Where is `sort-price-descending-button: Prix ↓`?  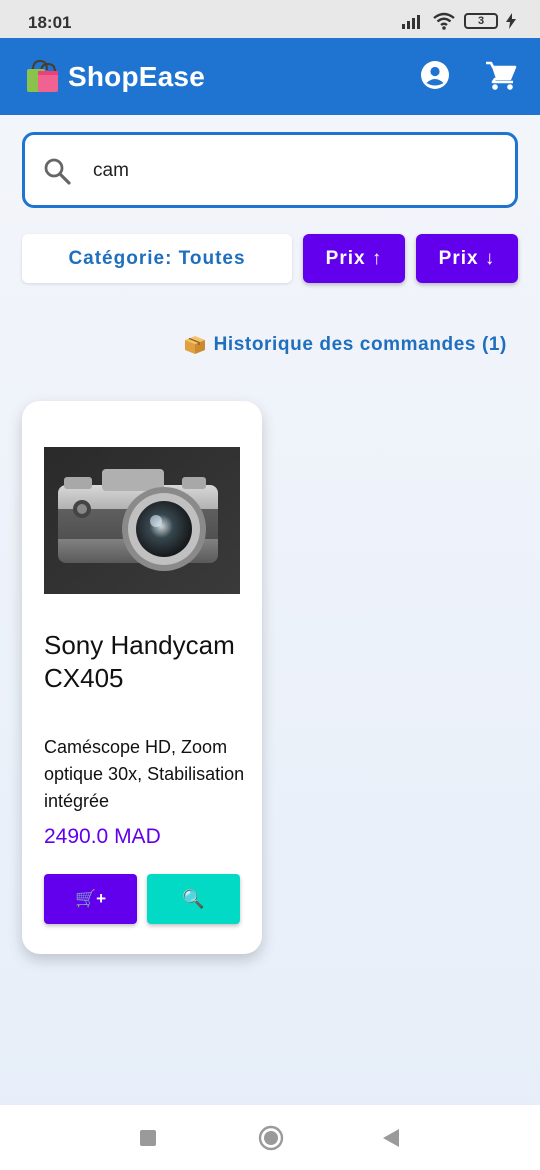 sort-price-descending-button: Prix ↓ is located at coordinates (467, 258).